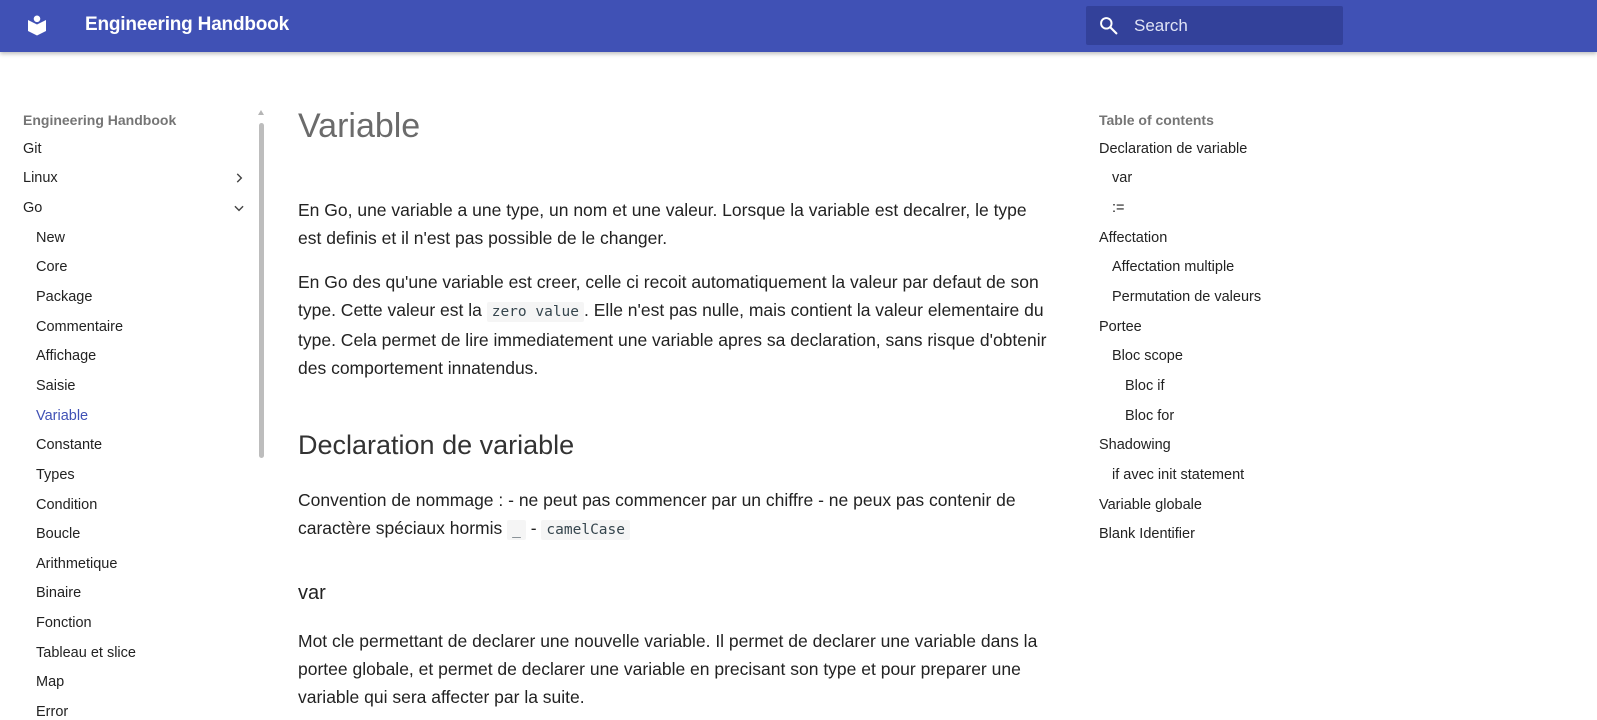 Image resolution: width=1597 pixels, height=720 pixels. What do you see at coordinates (50, 682) in the screenshot?
I see `nav-item-map: Map` at bounding box center [50, 682].